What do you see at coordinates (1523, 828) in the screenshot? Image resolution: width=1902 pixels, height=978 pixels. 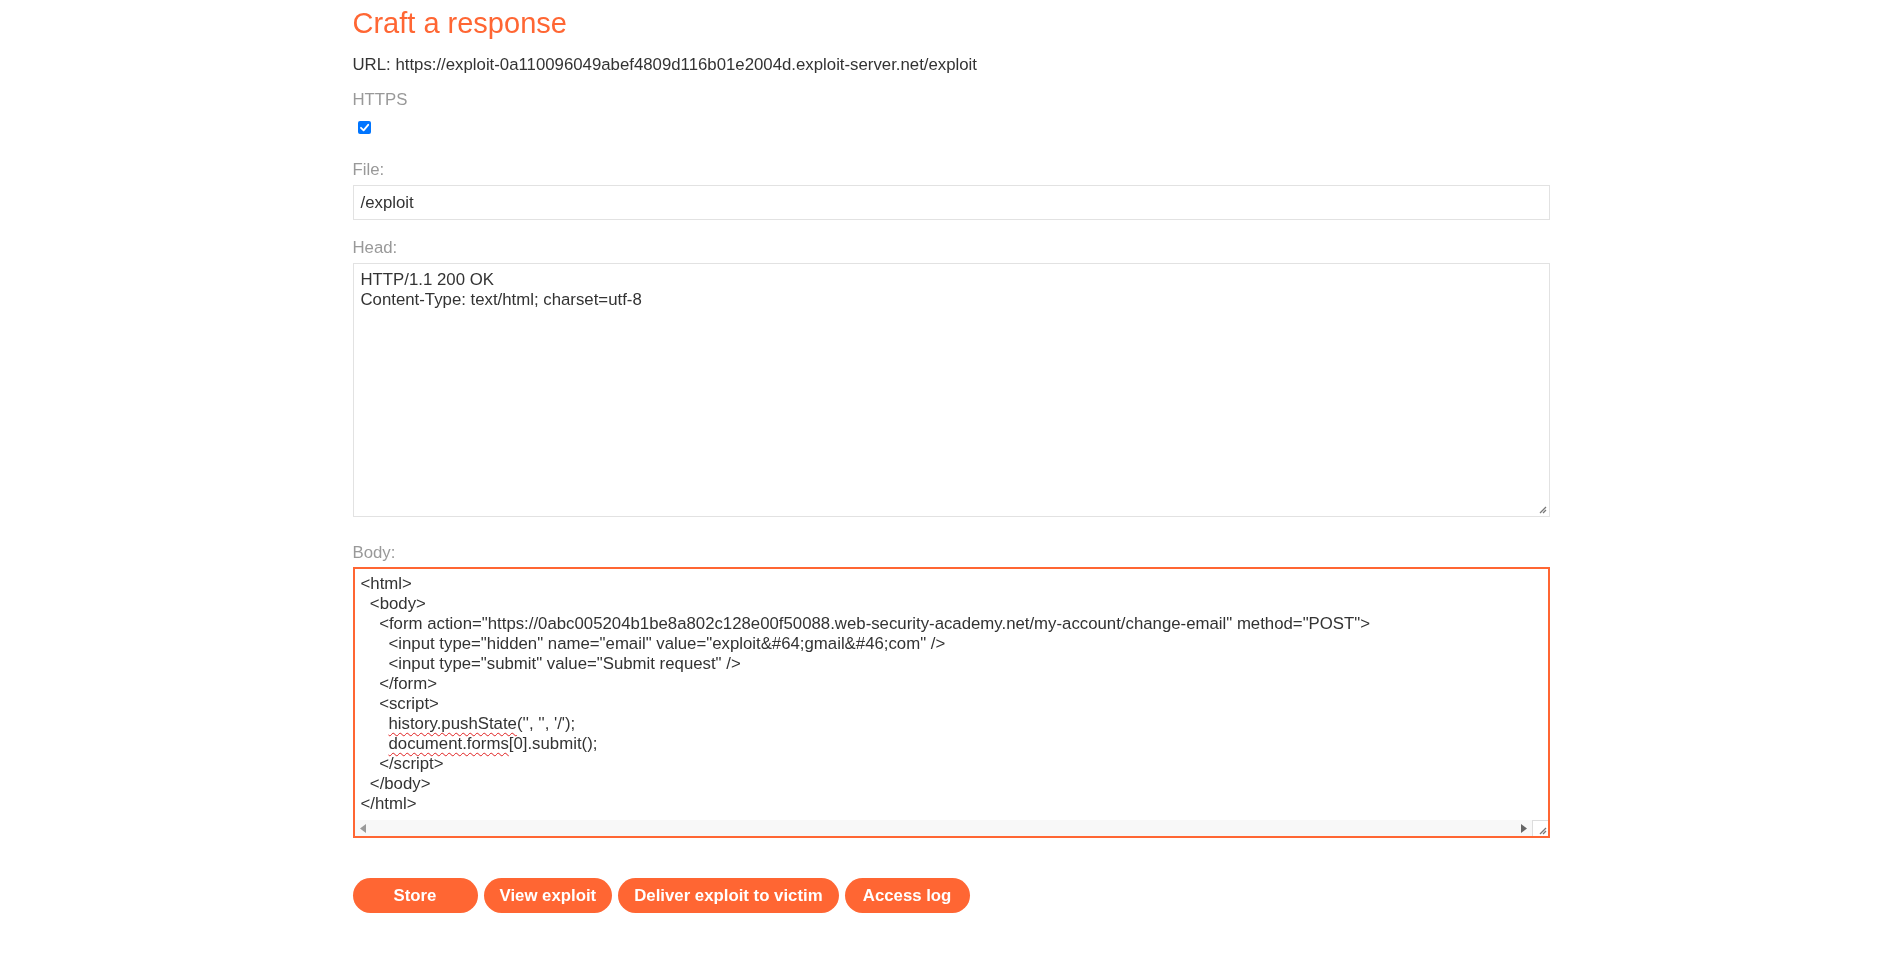 I see `scroll-right-icon` at bounding box center [1523, 828].